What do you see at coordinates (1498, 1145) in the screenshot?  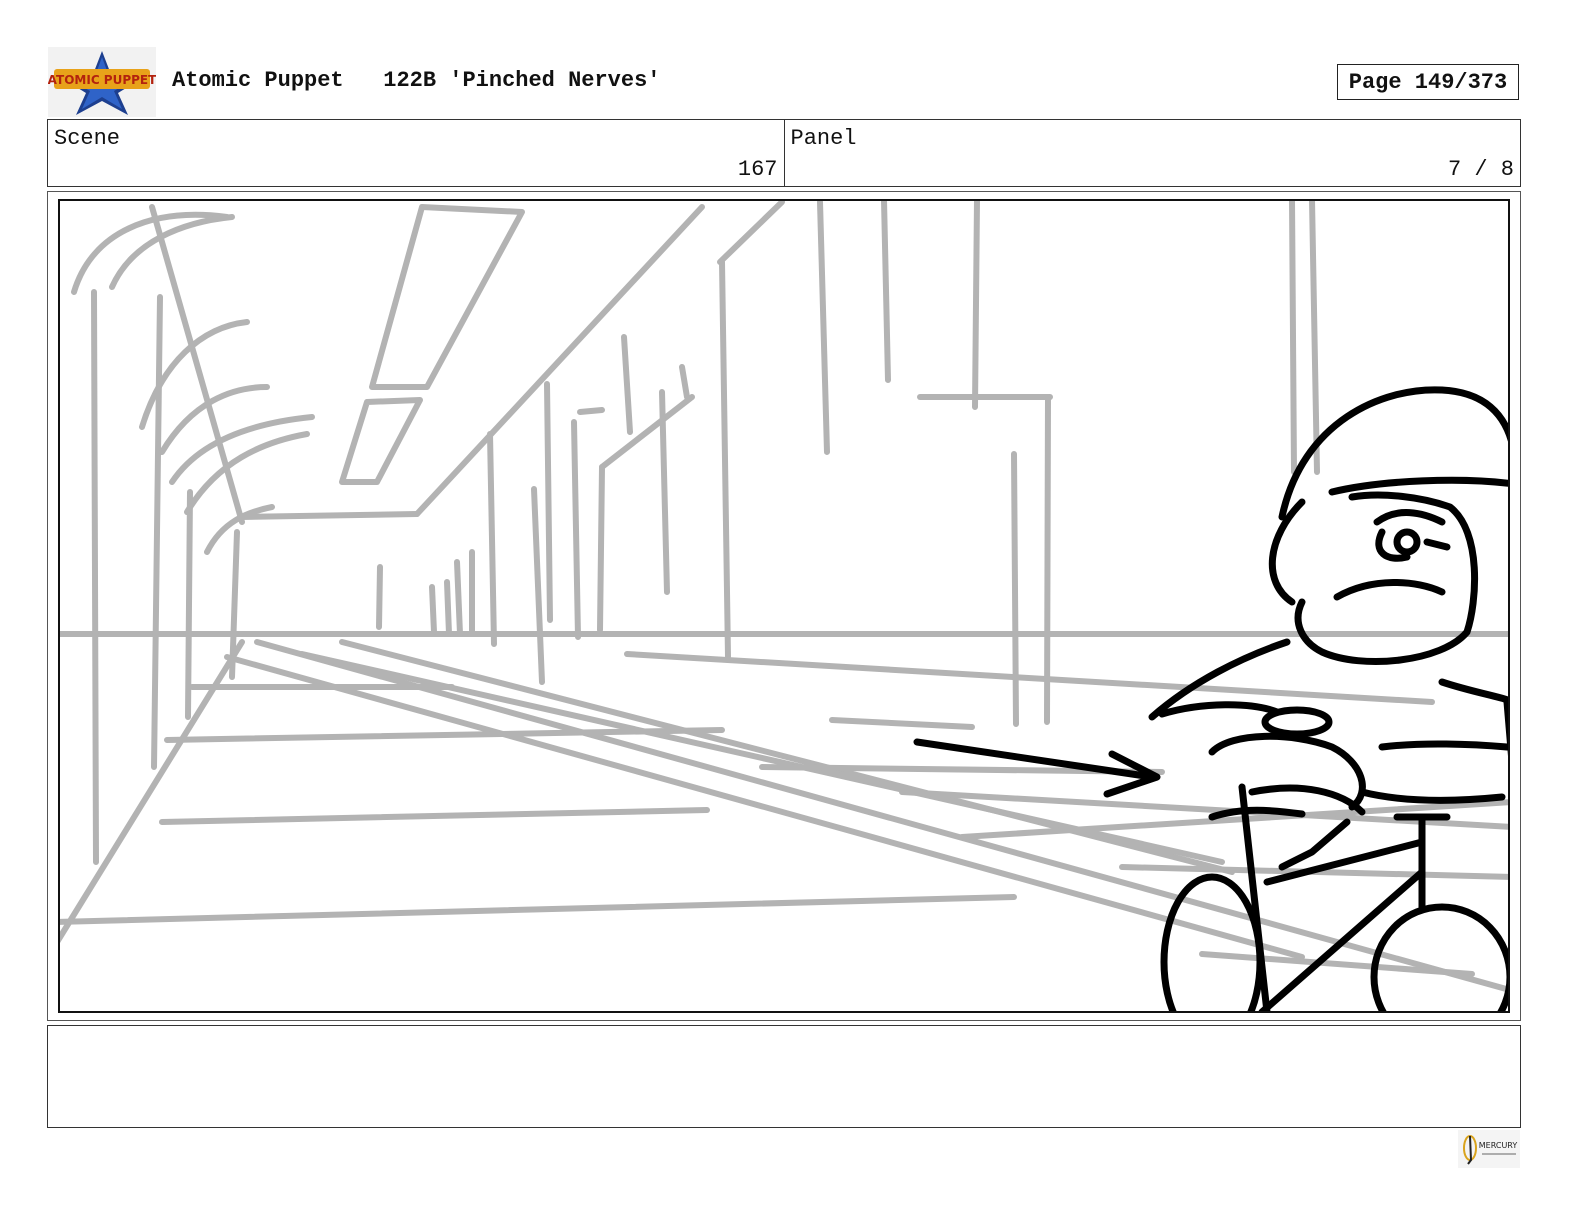 I see `footer-logo-text: MERCURY` at bounding box center [1498, 1145].